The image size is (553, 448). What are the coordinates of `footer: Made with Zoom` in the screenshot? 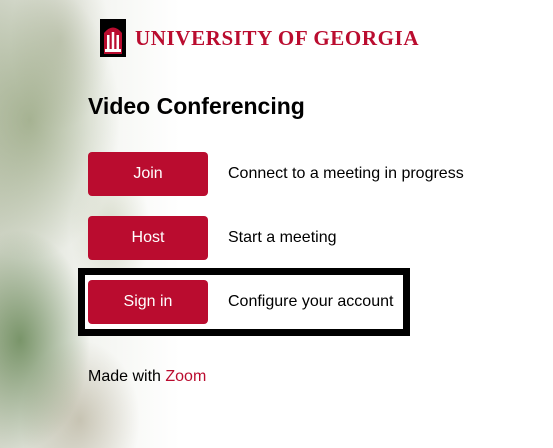 It's located at (147, 377).